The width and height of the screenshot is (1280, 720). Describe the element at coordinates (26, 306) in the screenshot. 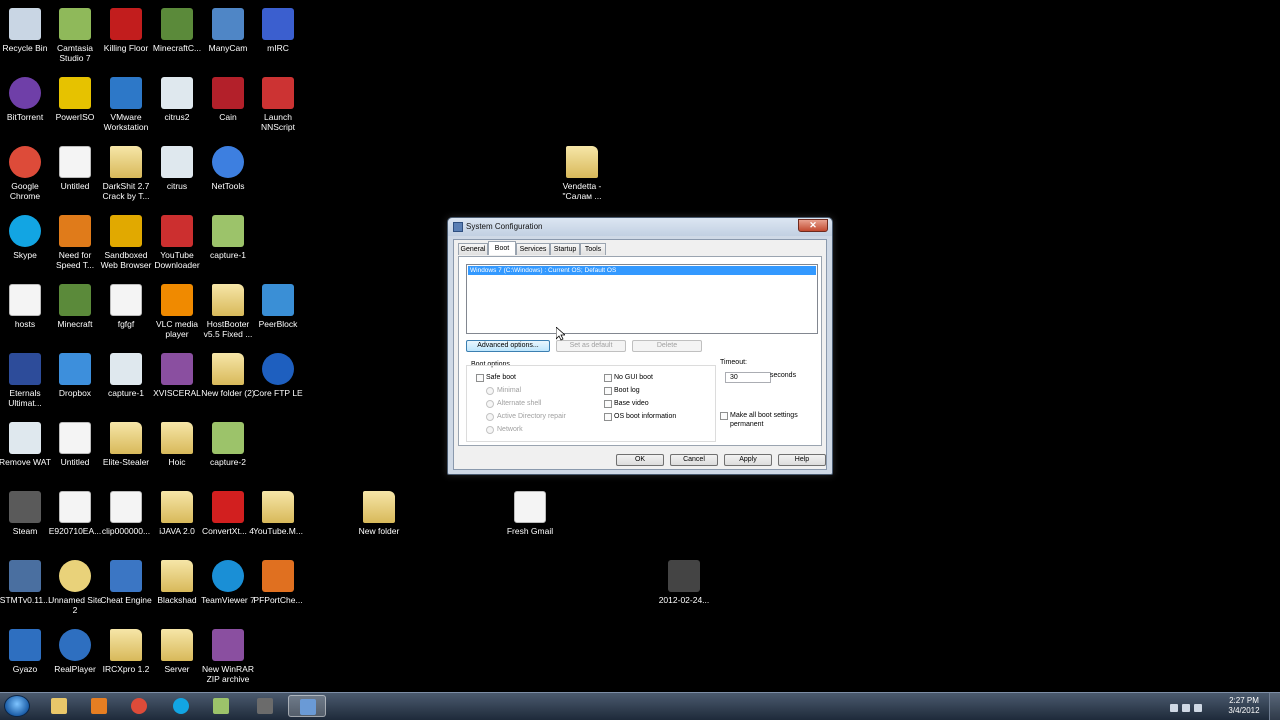

I see `desktop-icon: hosts` at that location.